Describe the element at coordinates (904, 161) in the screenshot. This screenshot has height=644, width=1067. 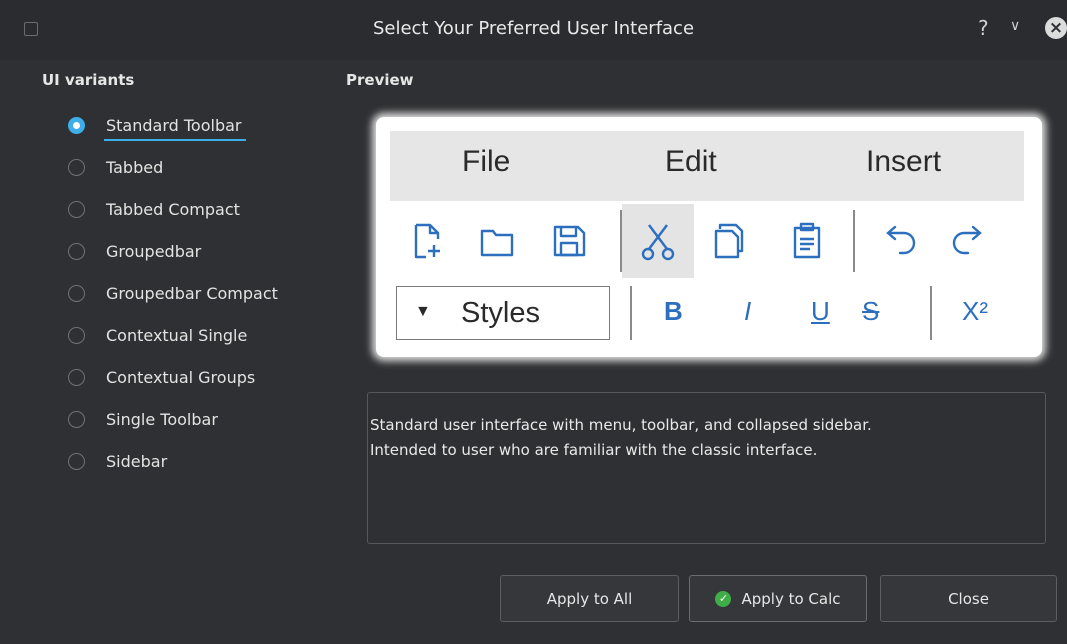
I see `preview-menu-insert: Insert` at that location.